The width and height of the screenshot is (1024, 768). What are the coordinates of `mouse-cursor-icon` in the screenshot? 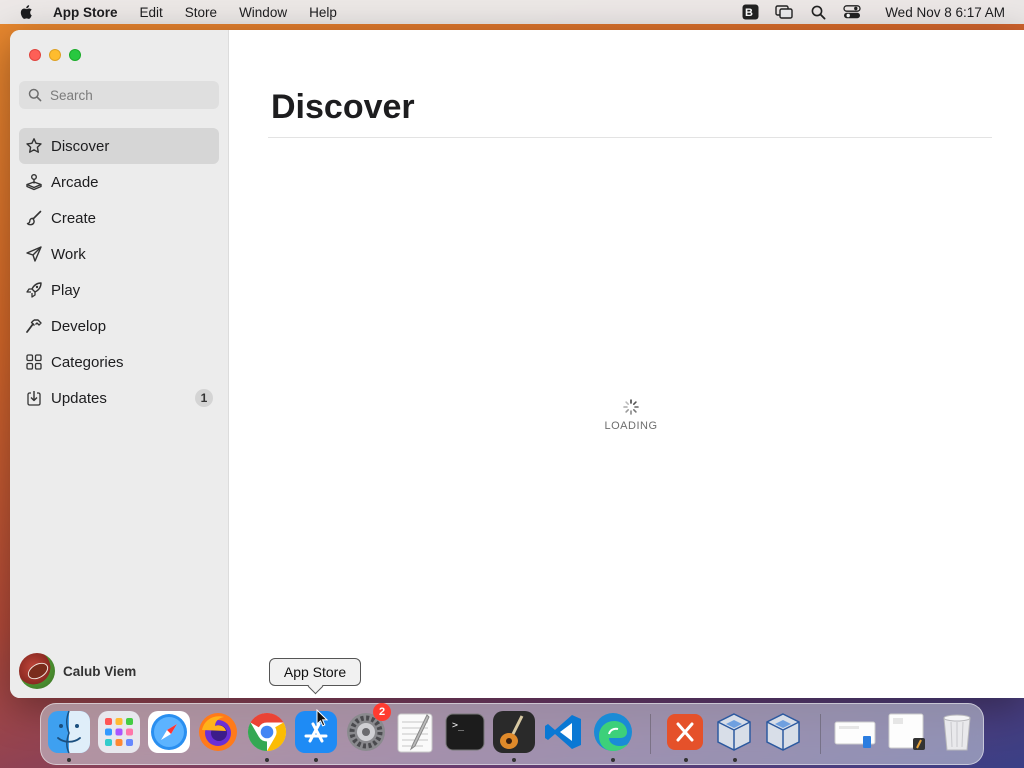 It's located at (322, 718).